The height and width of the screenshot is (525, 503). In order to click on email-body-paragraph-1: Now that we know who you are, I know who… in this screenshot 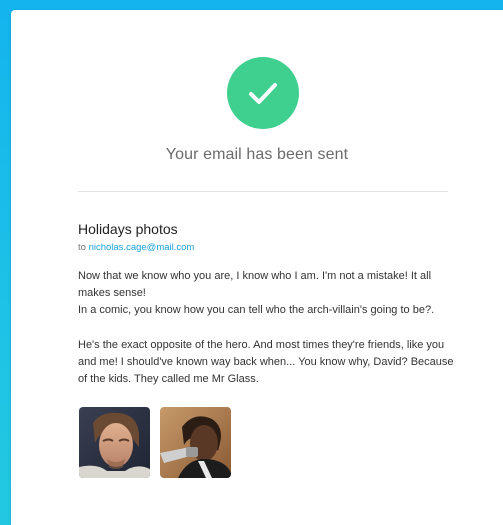, I will do `click(267, 293)`.